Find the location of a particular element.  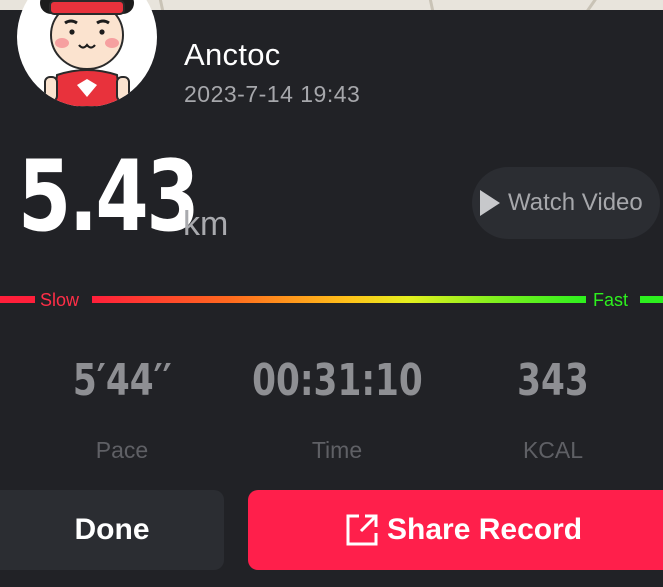

fast-label: Fast is located at coordinates (611, 300).